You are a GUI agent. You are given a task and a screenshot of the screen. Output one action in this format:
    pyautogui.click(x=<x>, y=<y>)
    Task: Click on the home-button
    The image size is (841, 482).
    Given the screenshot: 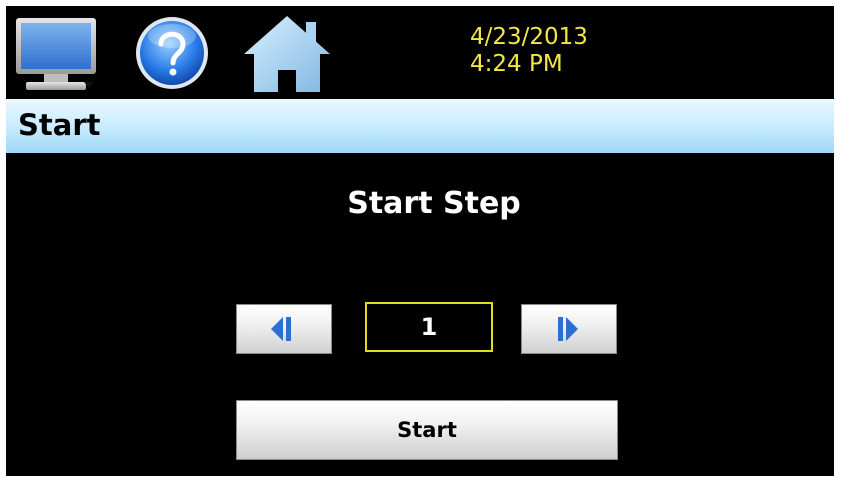 What is the action you would take?
    pyautogui.click(x=287, y=53)
    